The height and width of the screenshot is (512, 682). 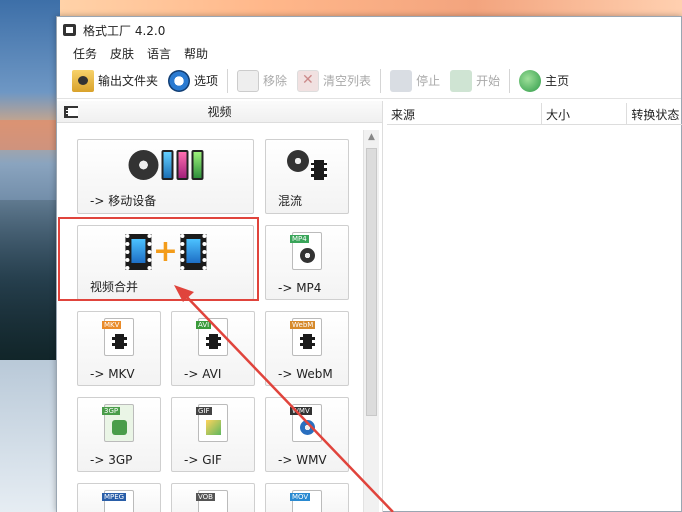 What do you see at coordinates (30, 436) in the screenshot?
I see `desktop-wallpaper-snow` at bounding box center [30, 436].